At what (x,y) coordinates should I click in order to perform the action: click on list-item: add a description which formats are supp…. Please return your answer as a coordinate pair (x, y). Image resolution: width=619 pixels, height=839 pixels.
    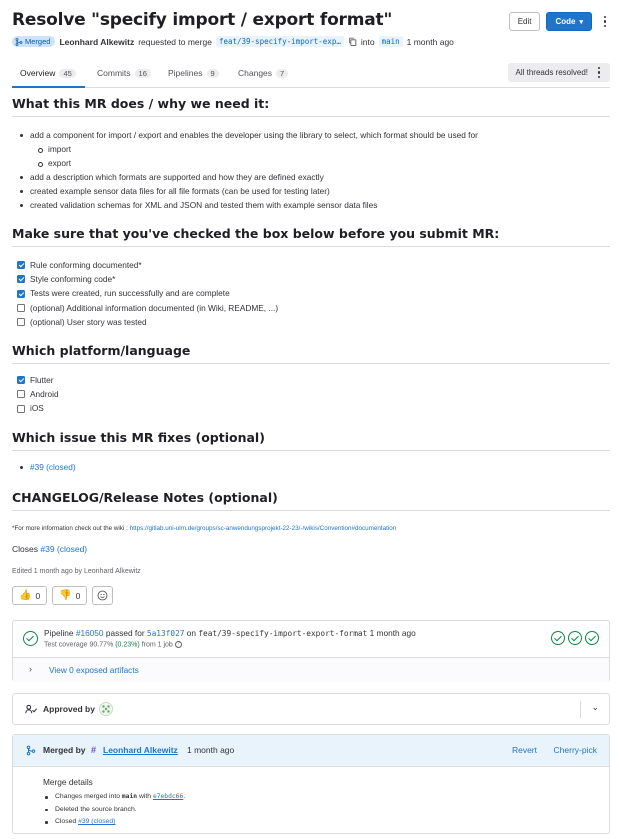
    Looking at the image, I should click on (248, 177).